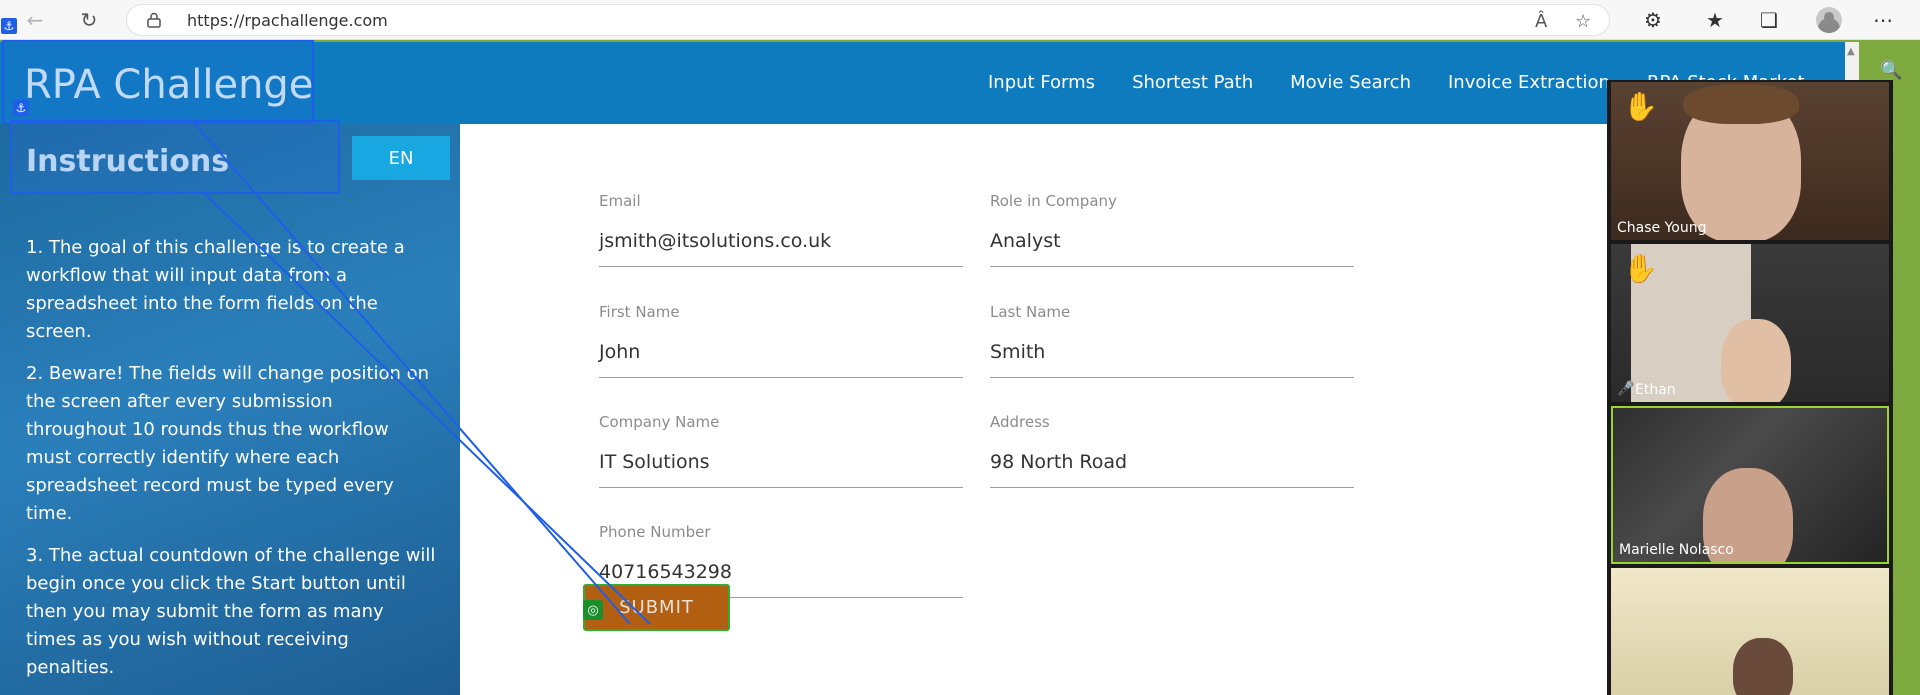 The height and width of the screenshot is (695, 1920). What do you see at coordinates (1750, 631) in the screenshot?
I see `video-tile` at bounding box center [1750, 631].